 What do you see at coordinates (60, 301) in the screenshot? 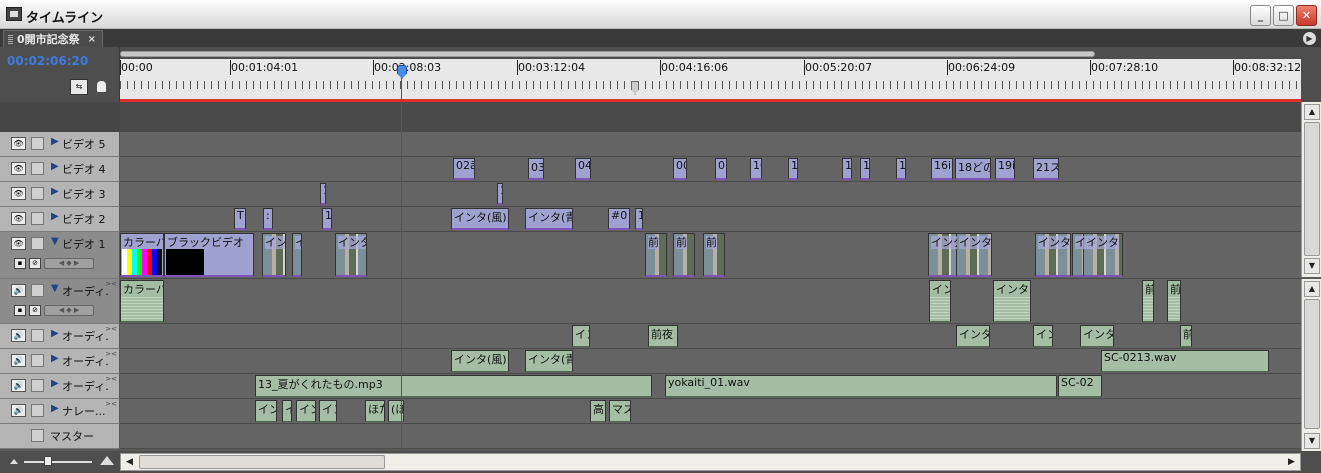
I see `track-header: 🔊 ▼オーディ...>< ▪⊘◀ ◆ ▶` at bounding box center [60, 301].